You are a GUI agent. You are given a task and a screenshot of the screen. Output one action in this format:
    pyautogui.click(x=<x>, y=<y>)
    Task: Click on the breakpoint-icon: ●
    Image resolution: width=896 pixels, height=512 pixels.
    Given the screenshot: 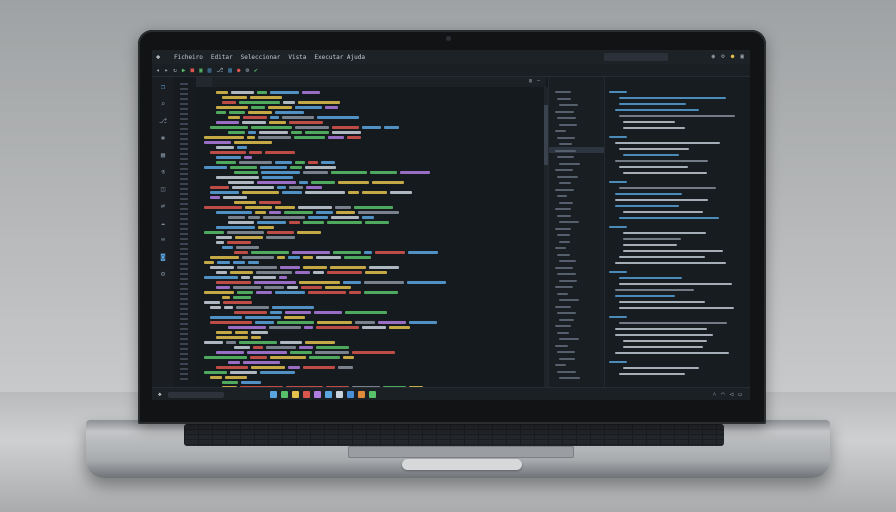 What is the action you would take?
    pyautogui.click(x=239, y=70)
    